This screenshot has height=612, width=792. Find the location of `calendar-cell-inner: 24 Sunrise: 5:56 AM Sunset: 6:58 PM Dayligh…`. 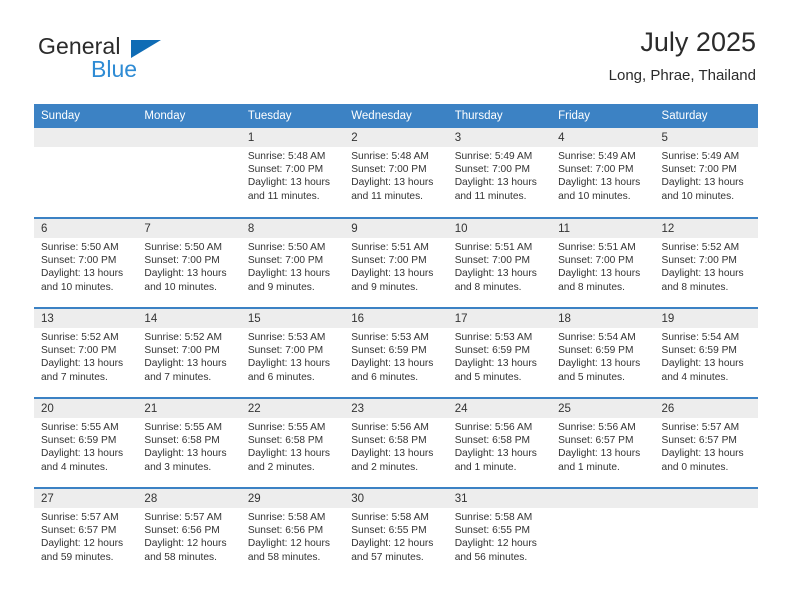

calendar-cell-inner: 24 Sunrise: 5:56 AM Sunset: 6:58 PM Dayligh… is located at coordinates (499, 443).